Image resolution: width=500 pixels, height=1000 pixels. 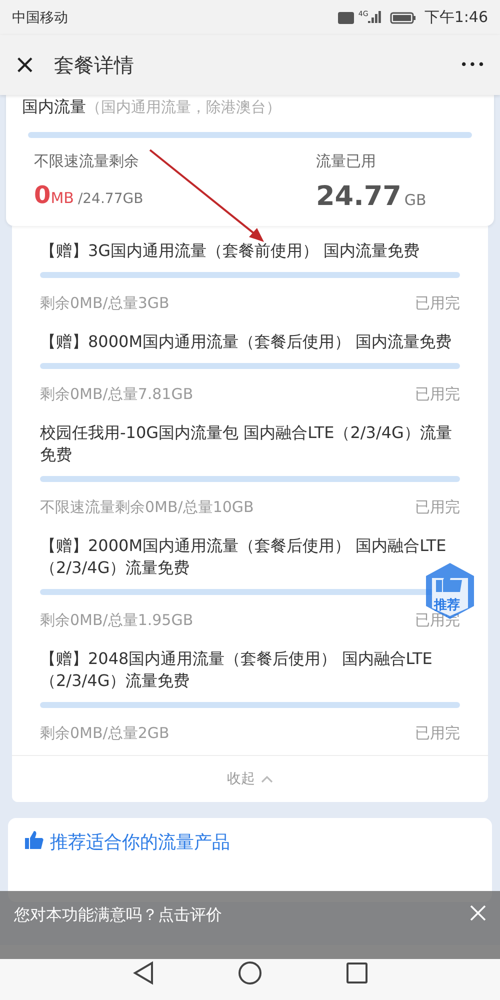 What do you see at coordinates (359, 196) in the screenshot?
I see `used-value: 24.77` at bounding box center [359, 196].